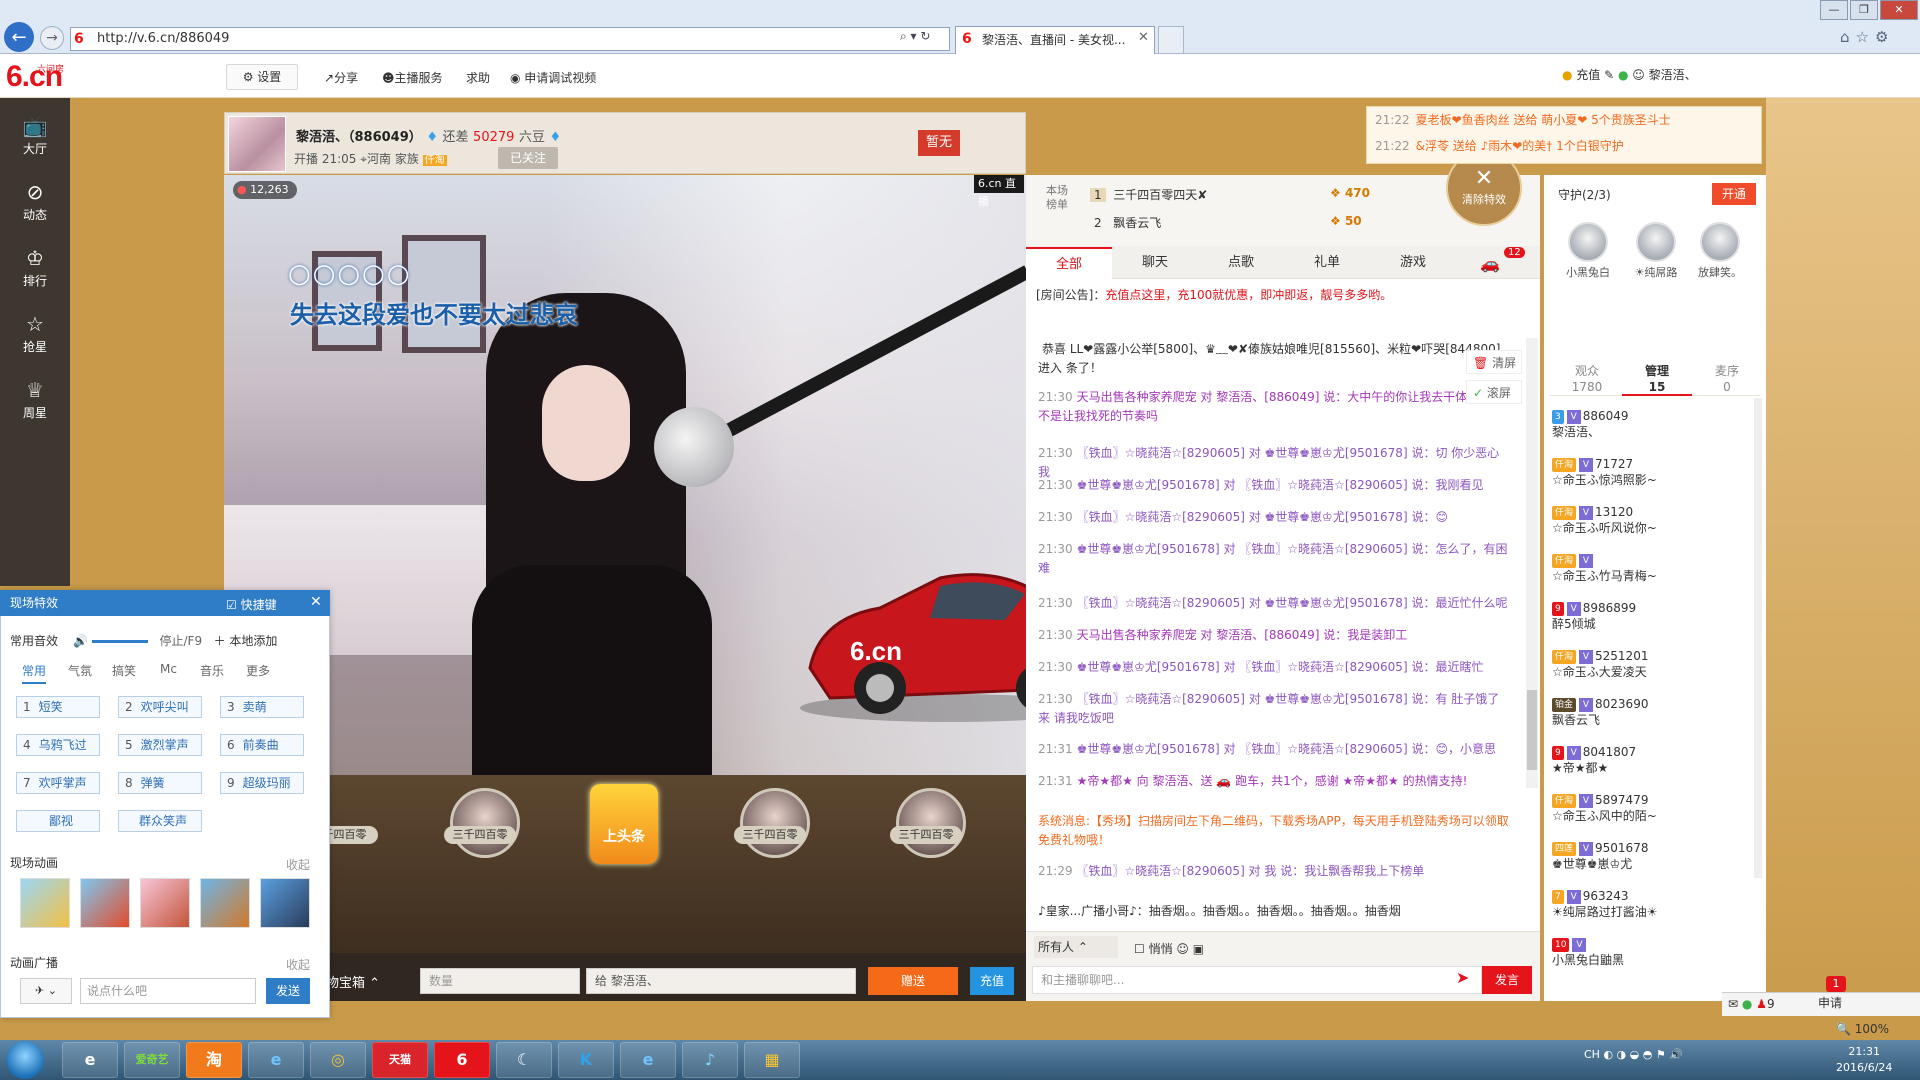 The width and height of the screenshot is (1920, 1080). What do you see at coordinates (1650, 670) in the screenshot?
I see `user-row: 仟淘 V 5251201 ☆命玉ふ大爱凌天` at bounding box center [1650, 670].